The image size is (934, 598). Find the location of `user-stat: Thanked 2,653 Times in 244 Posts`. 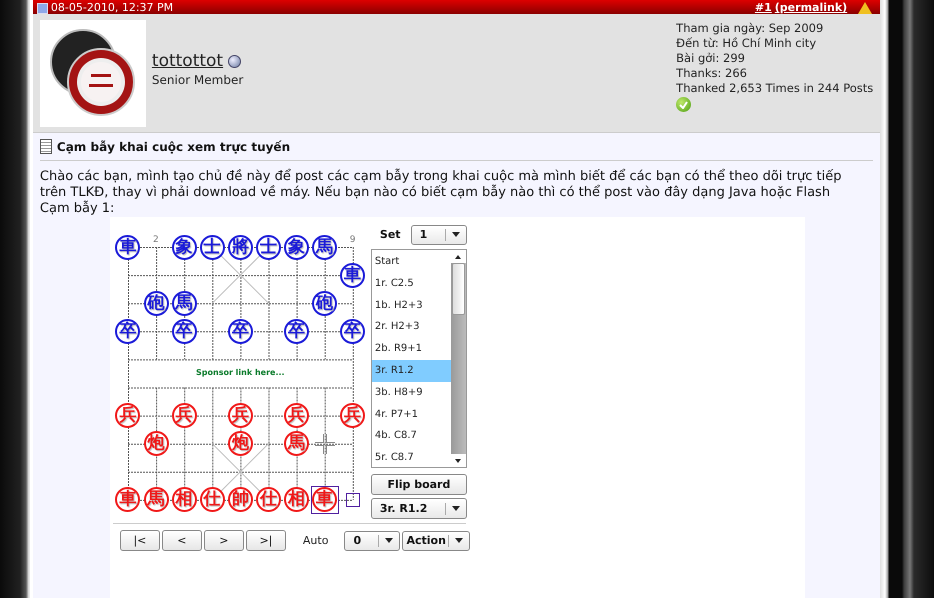

user-stat: Thanked 2,653 Times in 244 Posts is located at coordinates (775, 88).